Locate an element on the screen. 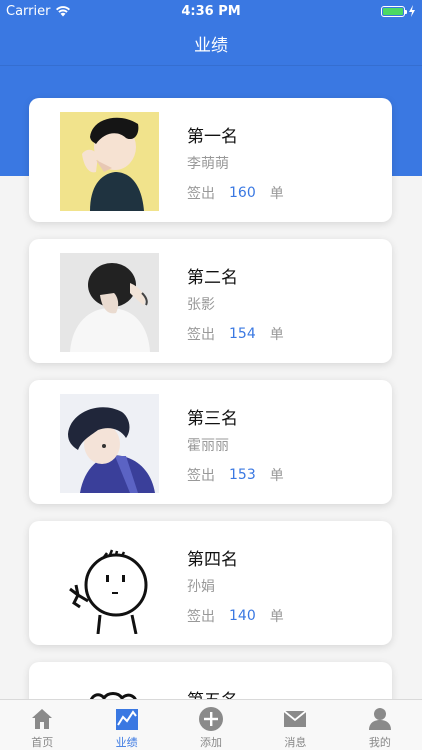  carrier-label: Carrier is located at coordinates (28, 11).